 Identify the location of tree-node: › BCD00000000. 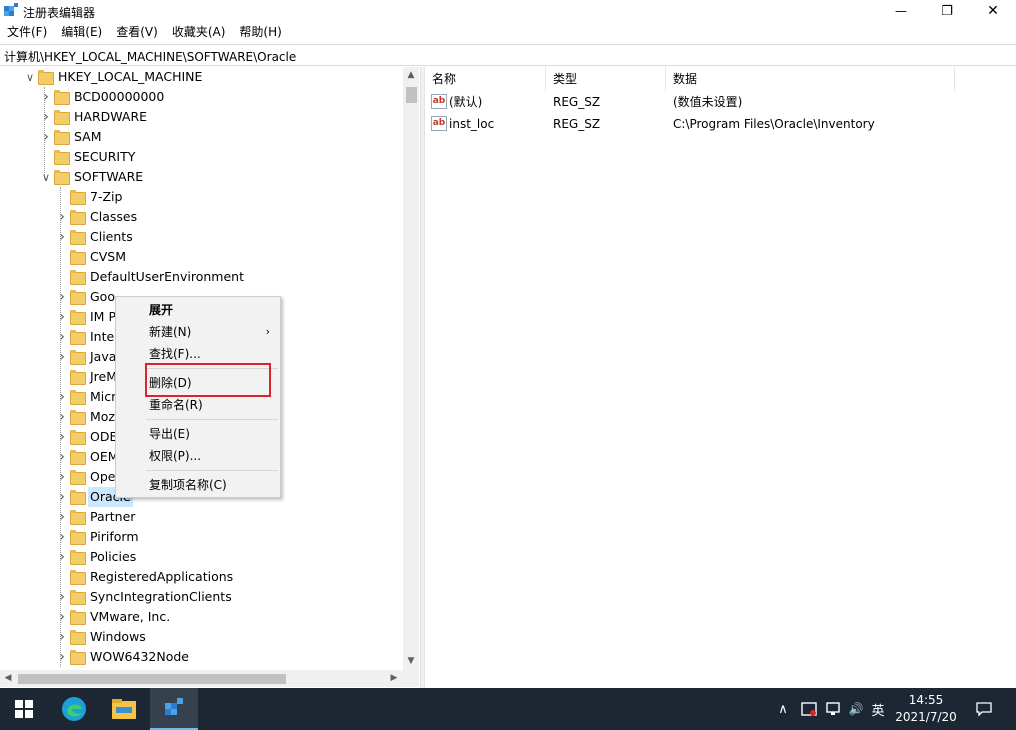
(201, 97).